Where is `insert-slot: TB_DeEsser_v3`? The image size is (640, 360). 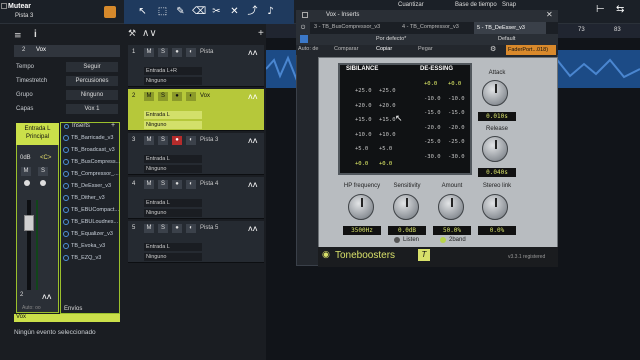 insert-slot: TB_DeEsser_v3 is located at coordinates (90, 187).